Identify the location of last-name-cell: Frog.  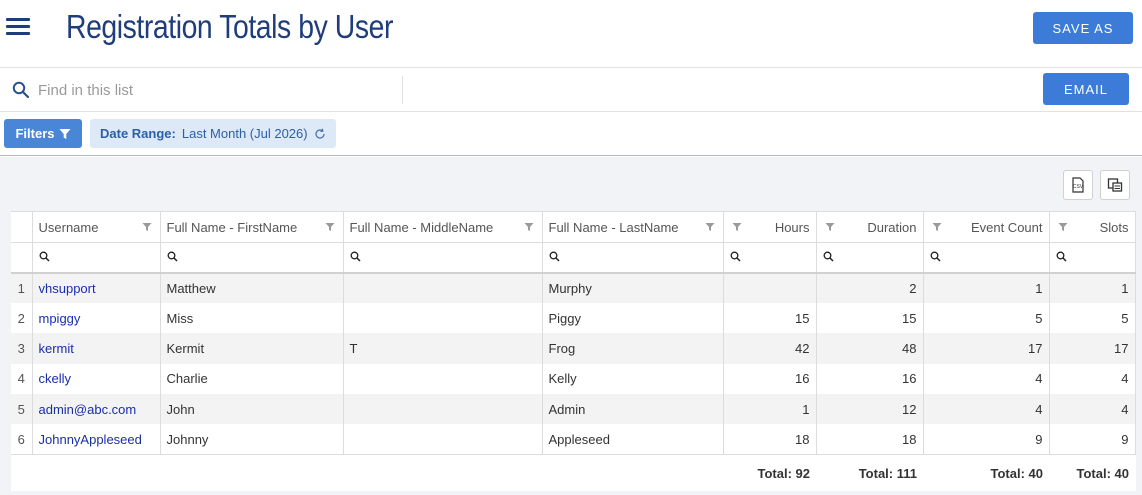
(633, 348).